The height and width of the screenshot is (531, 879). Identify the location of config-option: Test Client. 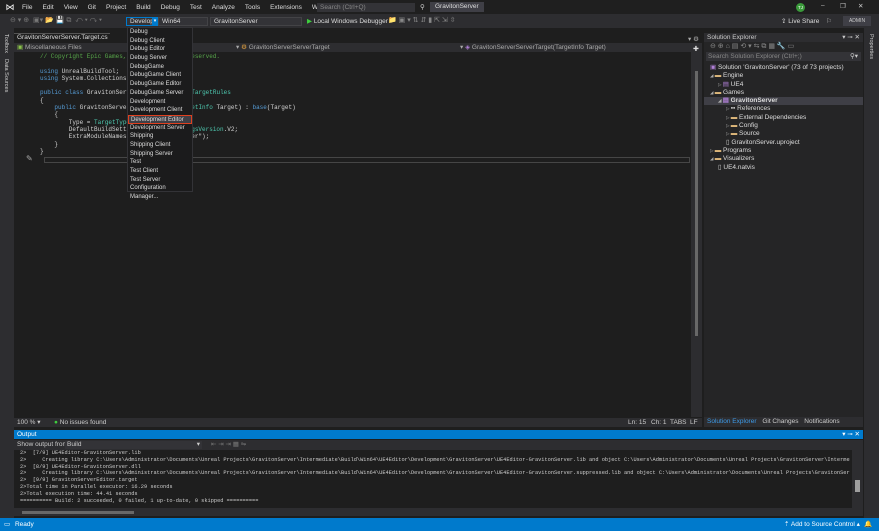
(160, 171).